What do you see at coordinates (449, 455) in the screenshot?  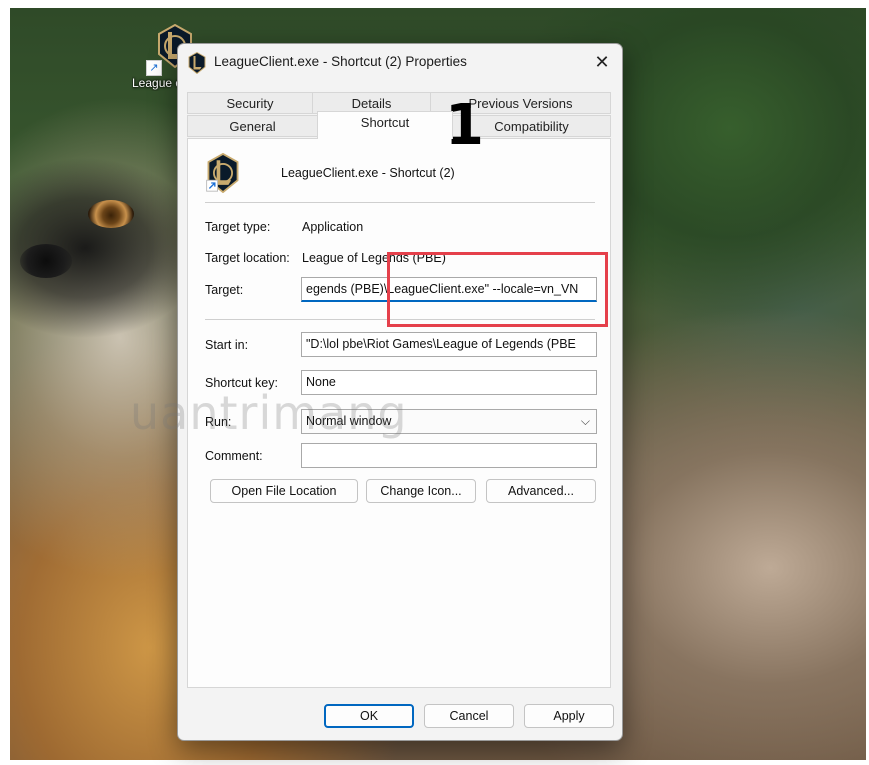 I see `comment-input` at bounding box center [449, 455].